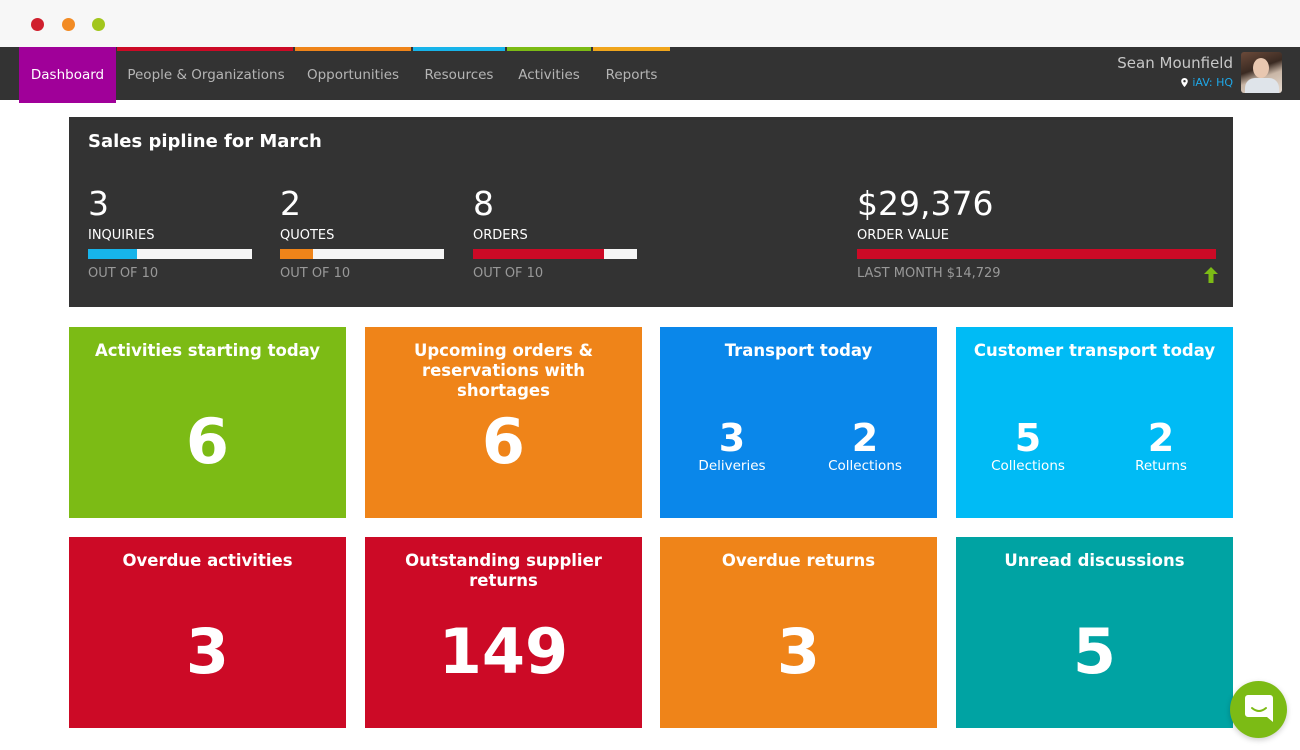 This screenshot has height=750, width=1300. I want to click on split-value: 5, so click(1028, 438).